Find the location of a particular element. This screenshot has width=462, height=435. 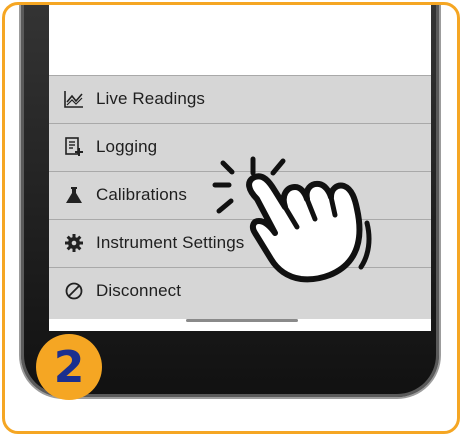

menu-item-label: Logging is located at coordinates (127, 146).